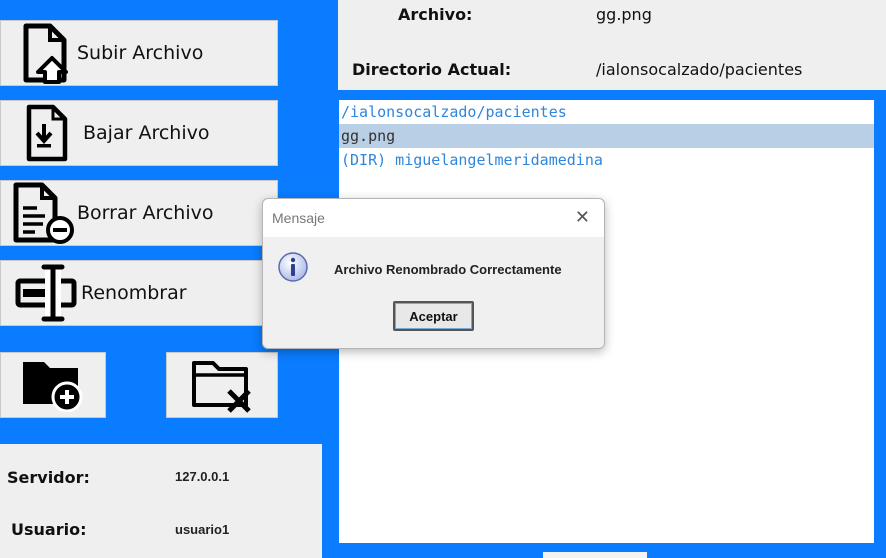 This screenshot has width=886, height=558. I want to click on upload-file-label: Subir Archivo, so click(140, 53).